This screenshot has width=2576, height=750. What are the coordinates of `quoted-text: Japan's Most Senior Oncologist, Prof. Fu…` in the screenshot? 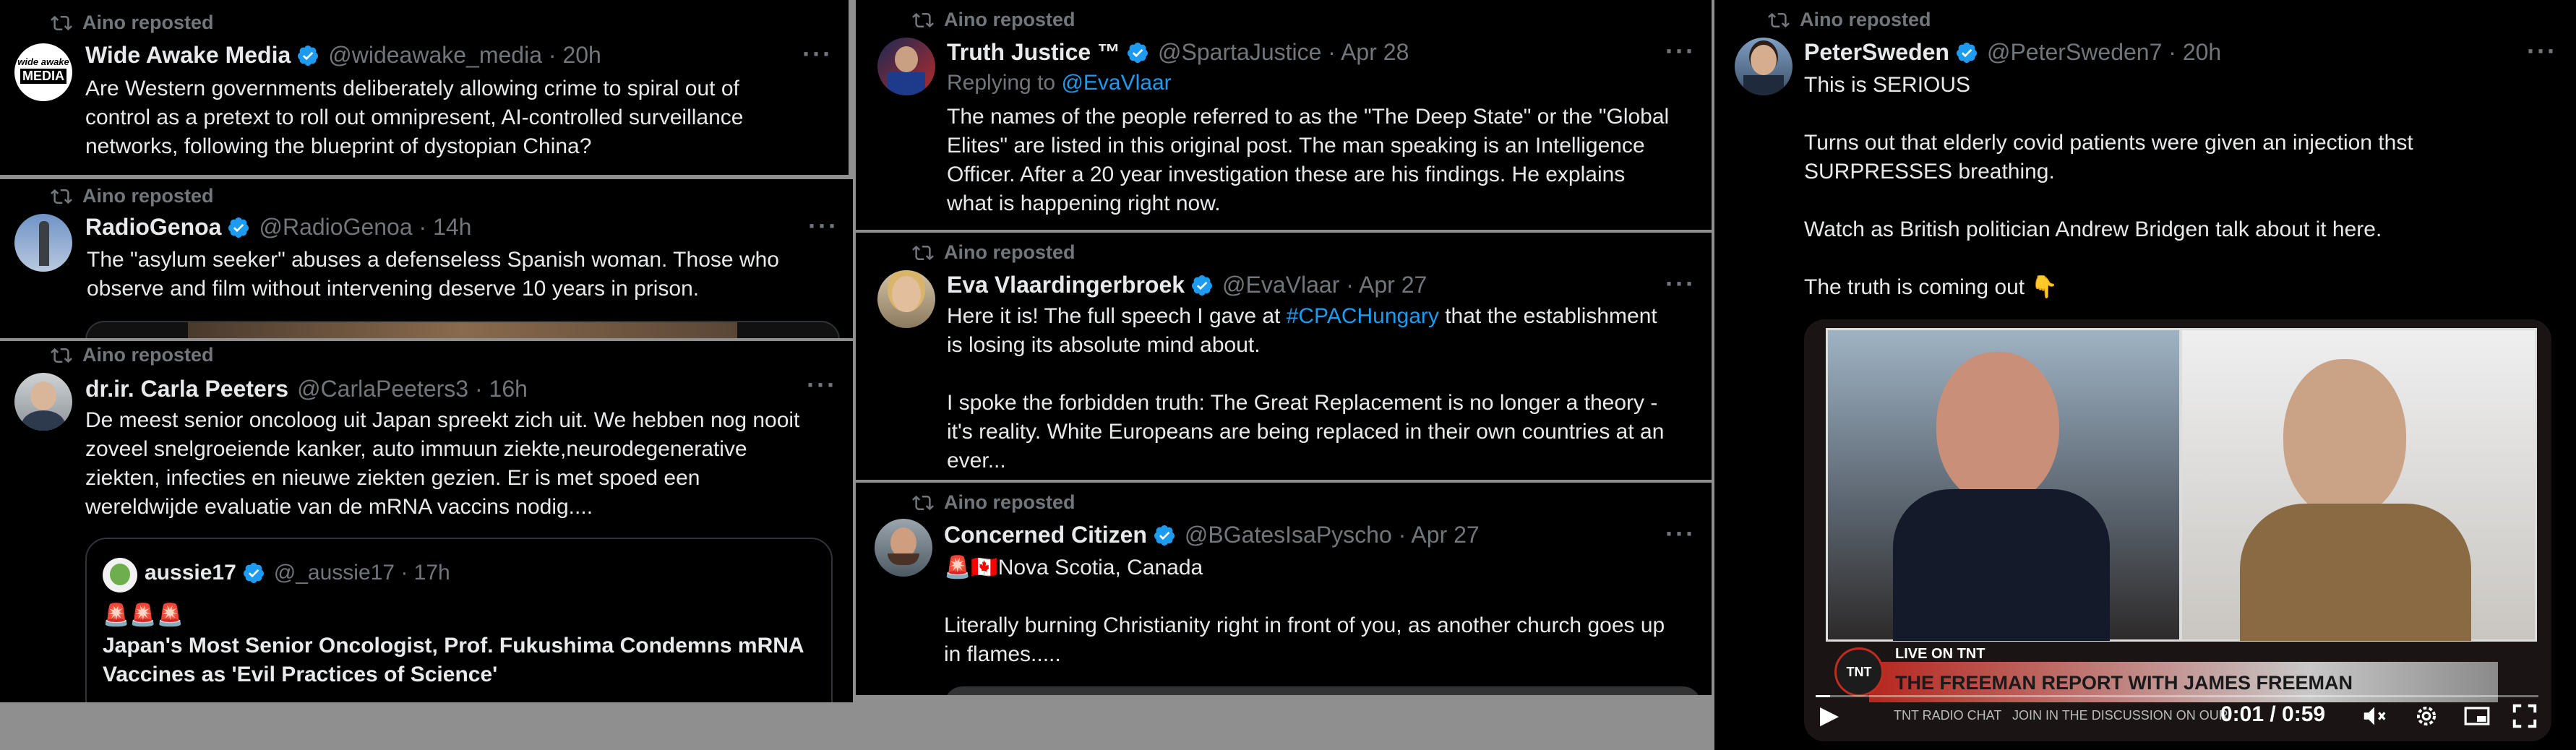 It's located at (453, 660).